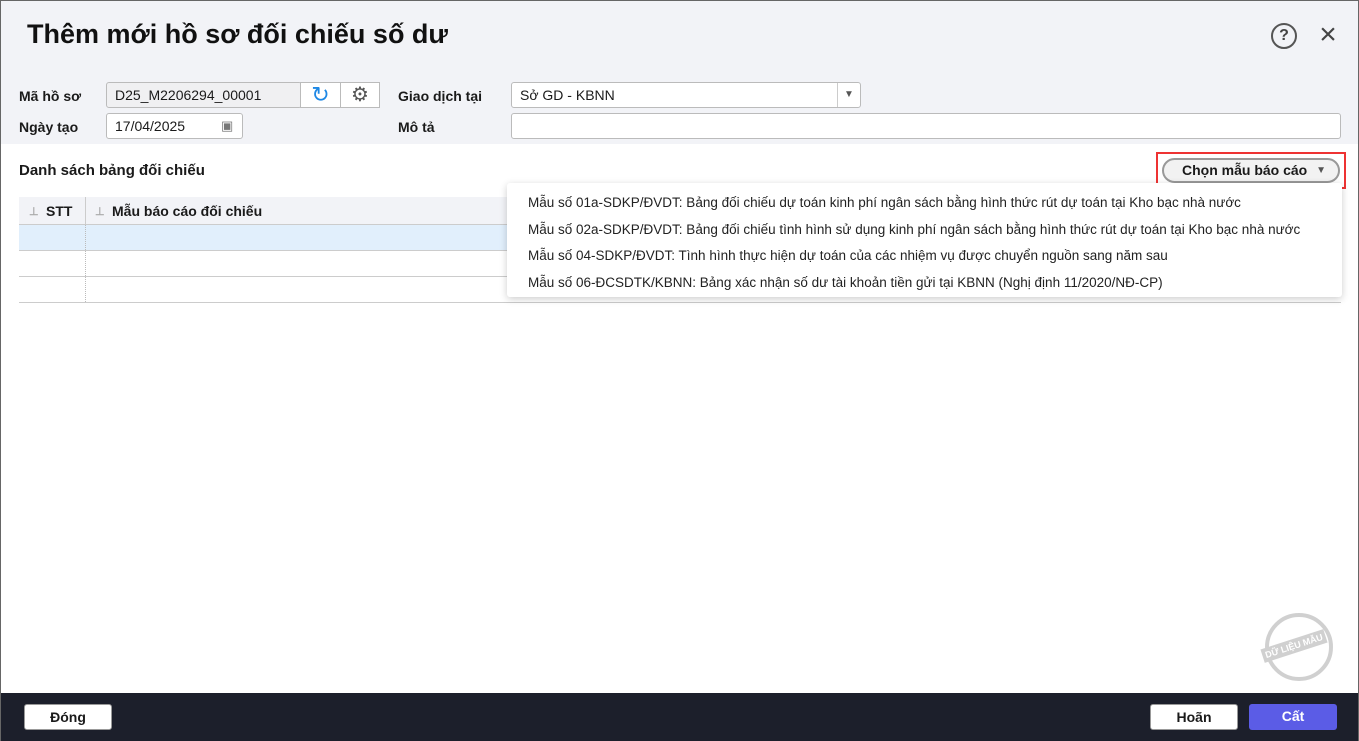 The width and height of the screenshot is (1359, 741). What do you see at coordinates (1245, 170) in the screenshot?
I see `choose-template-label: Chọn mẫu báo cáo` at bounding box center [1245, 170].